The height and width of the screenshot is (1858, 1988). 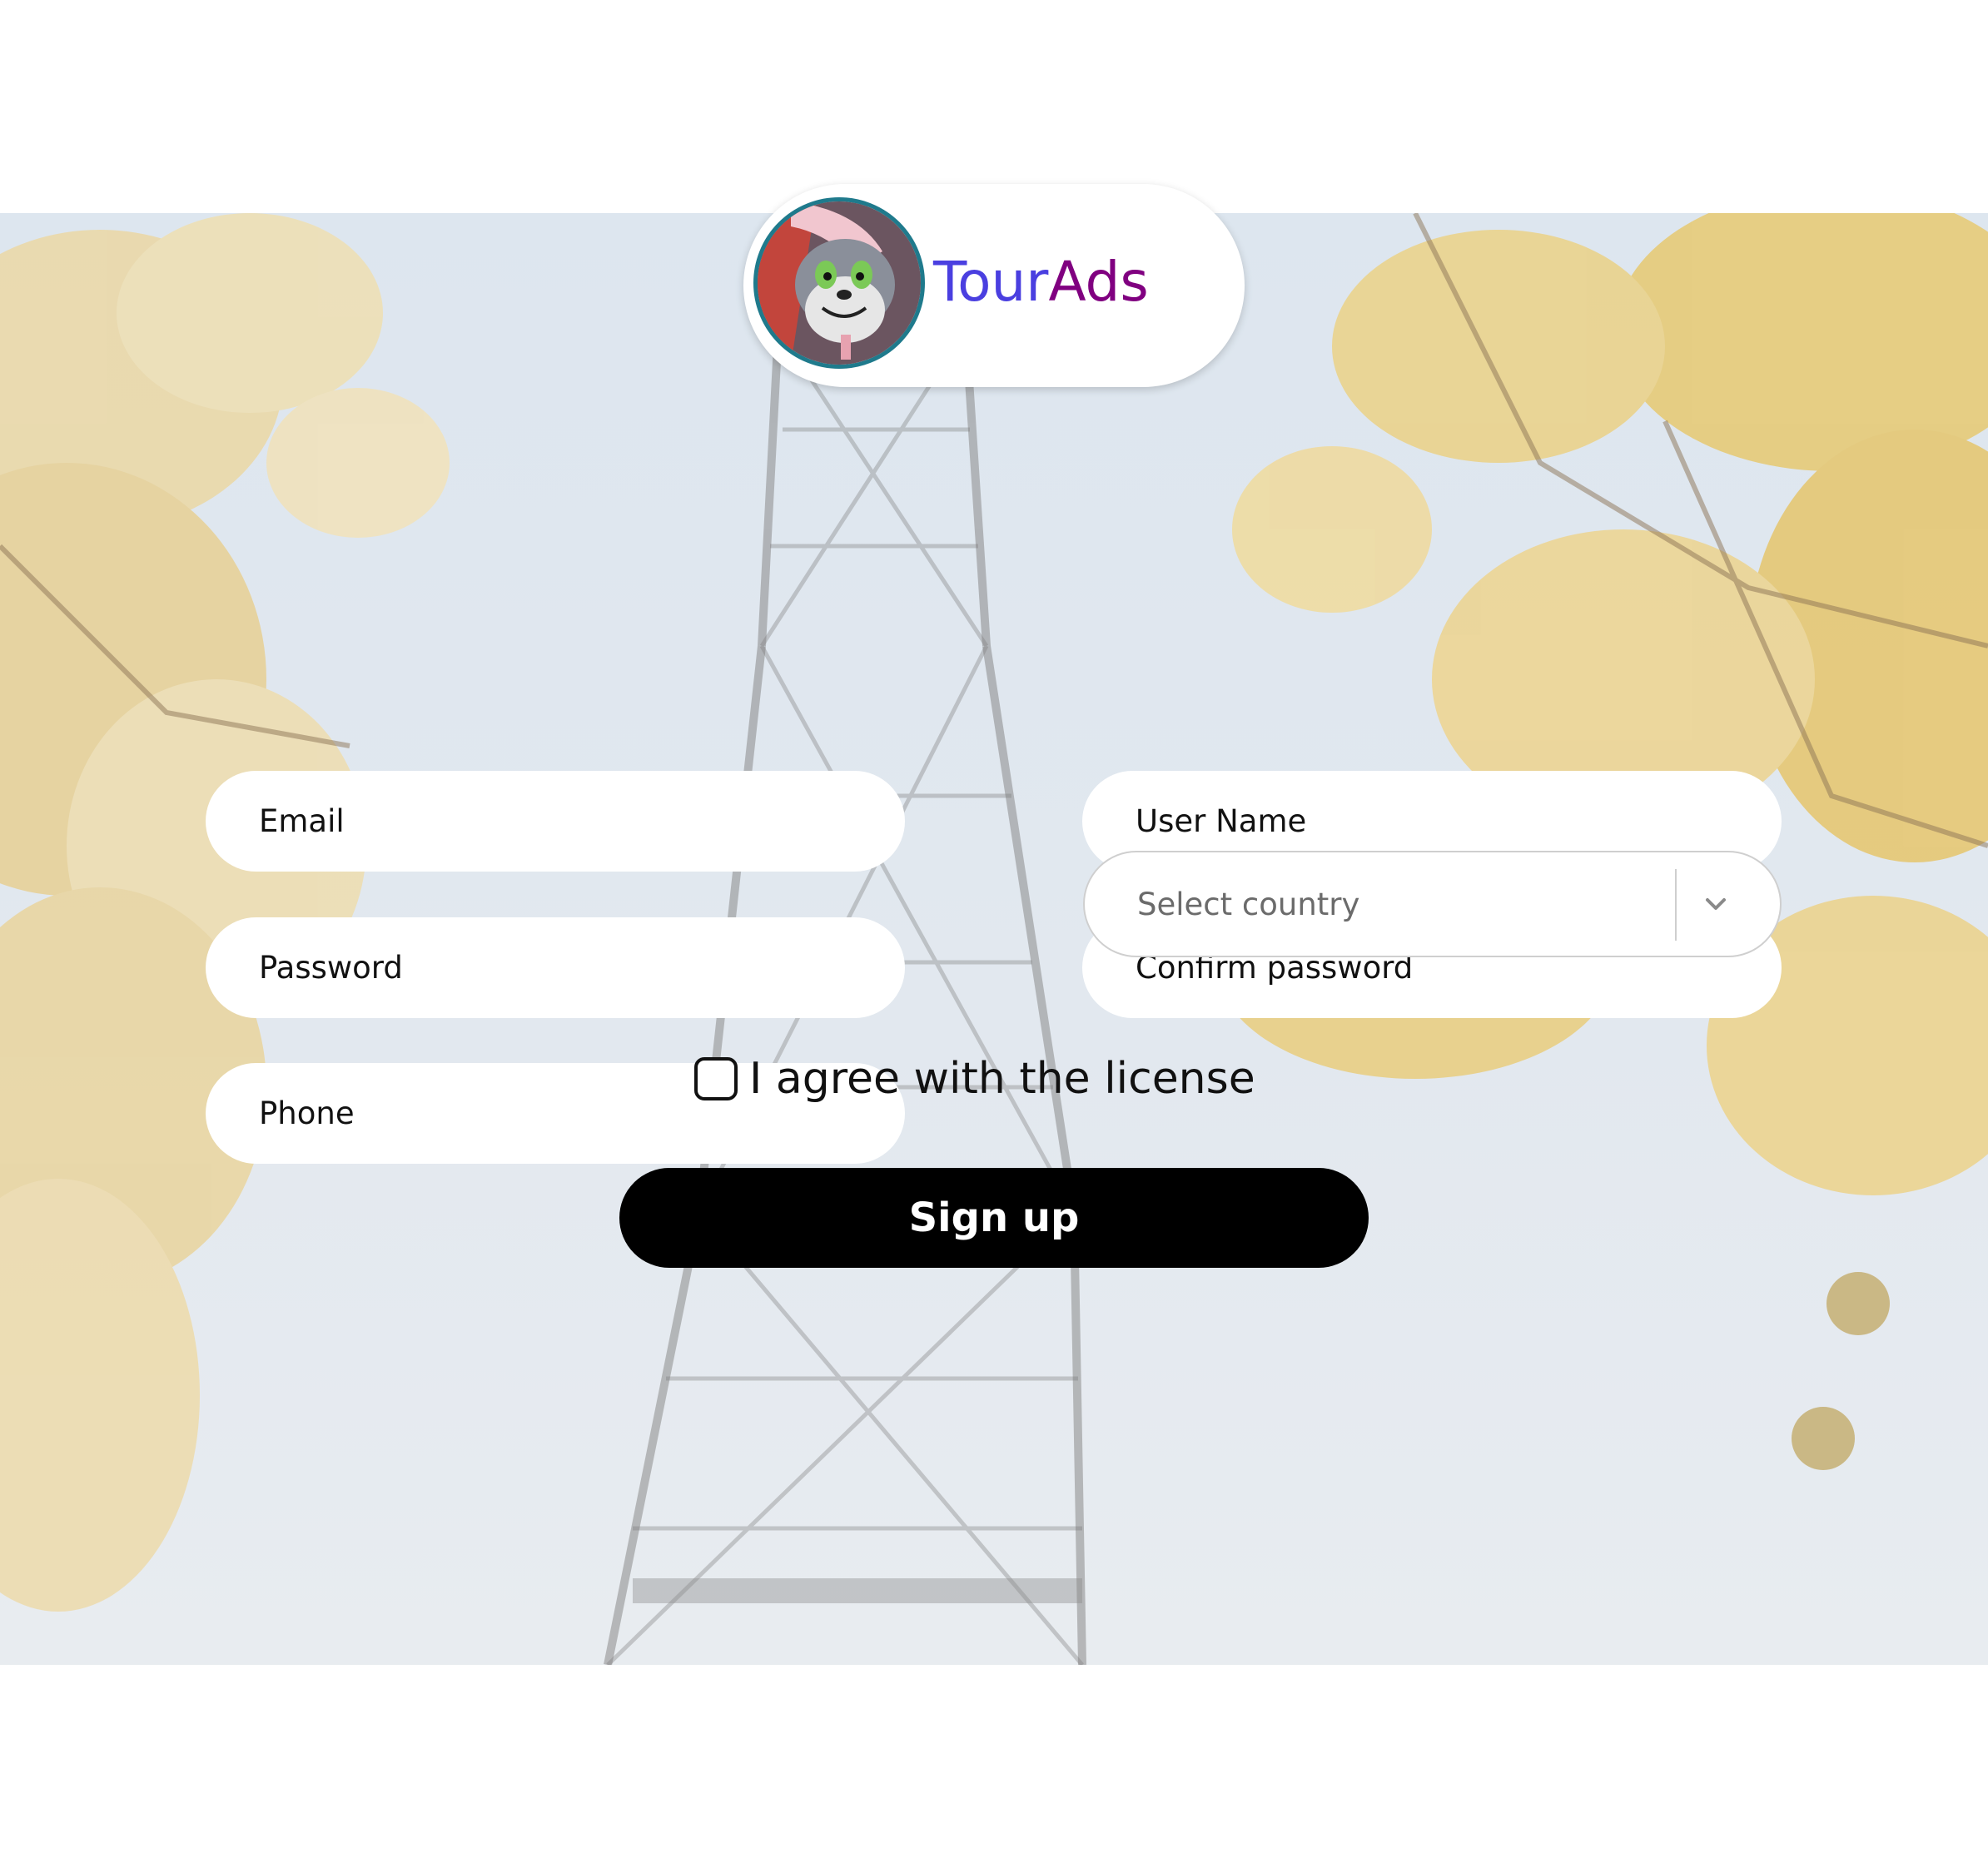 What do you see at coordinates (1002, 1079) in the screenshot?
I see `license-label: I agree with the license` at bounding box center [1002, 1079].